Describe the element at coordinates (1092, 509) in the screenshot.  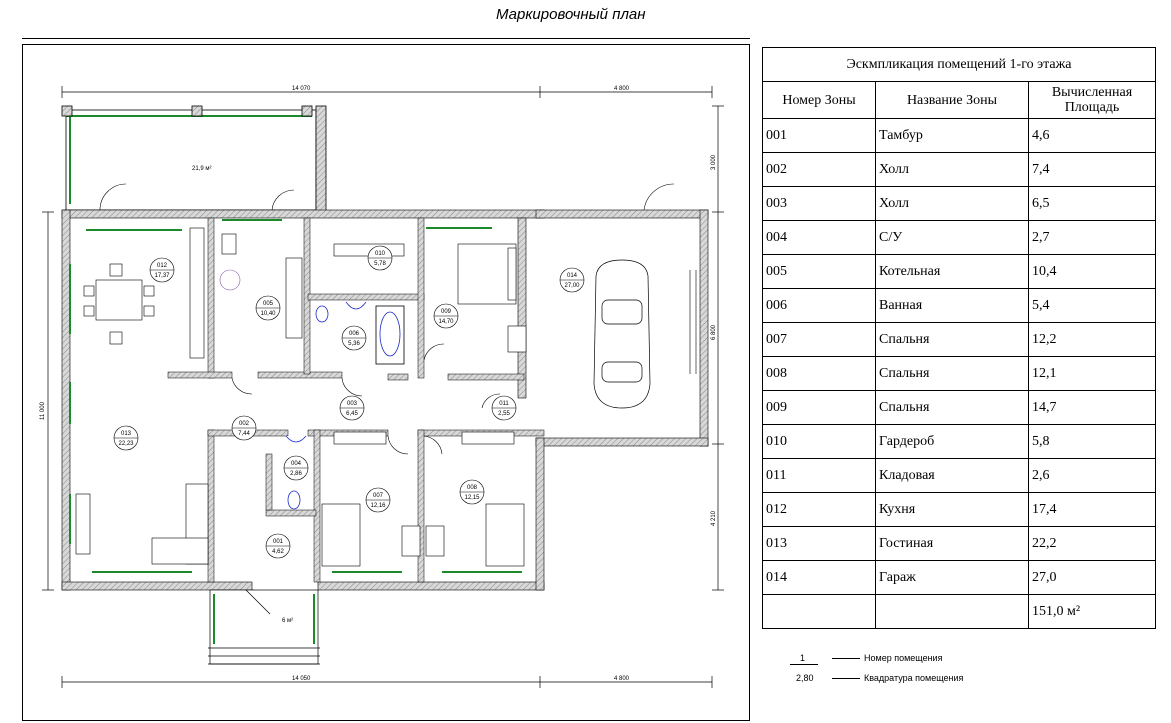
I see `zone-area-cell: 17,4` at that location.